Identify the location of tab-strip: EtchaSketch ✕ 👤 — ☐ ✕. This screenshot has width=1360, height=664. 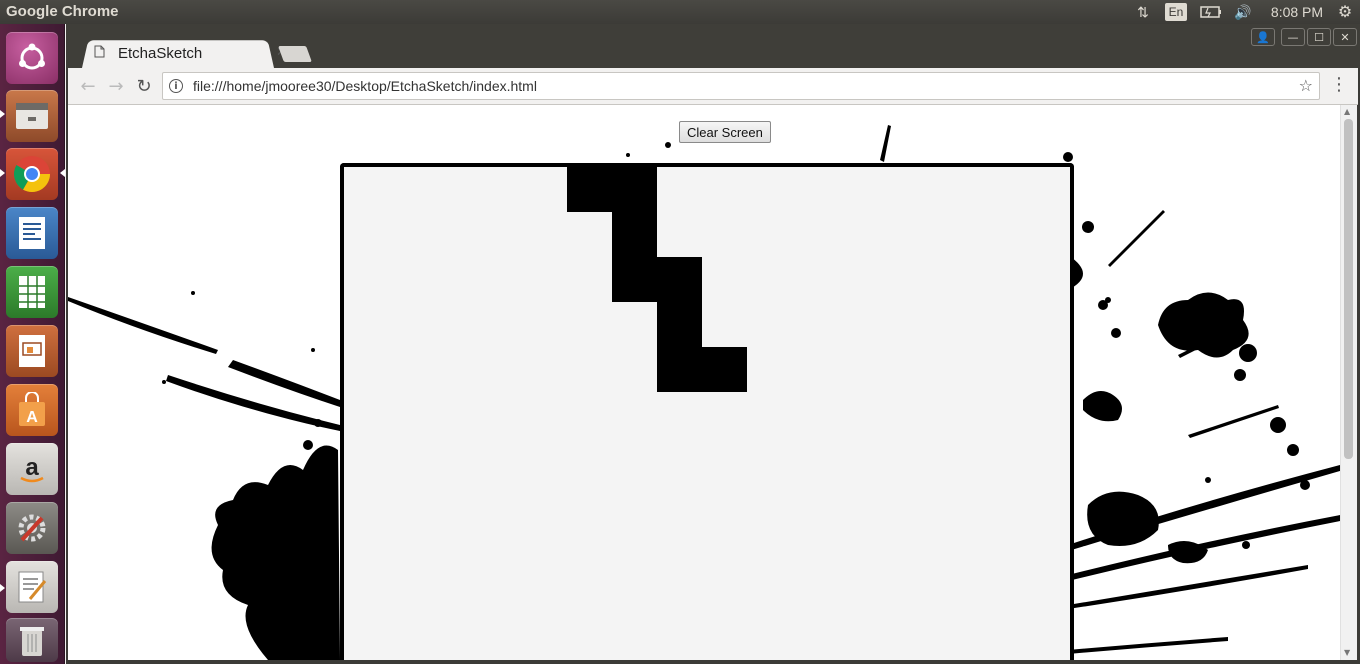
(713, 46).